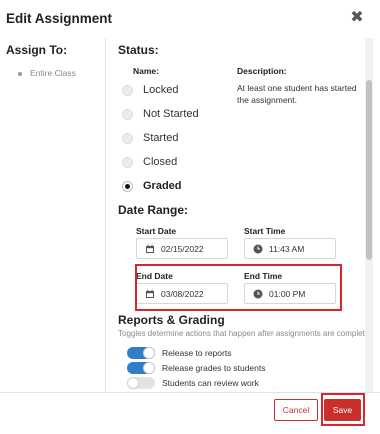  What do you see at coordinates (162, 186) in the screenshot?
I see `status-option-label: Graded` at bounding box center [162, 186].